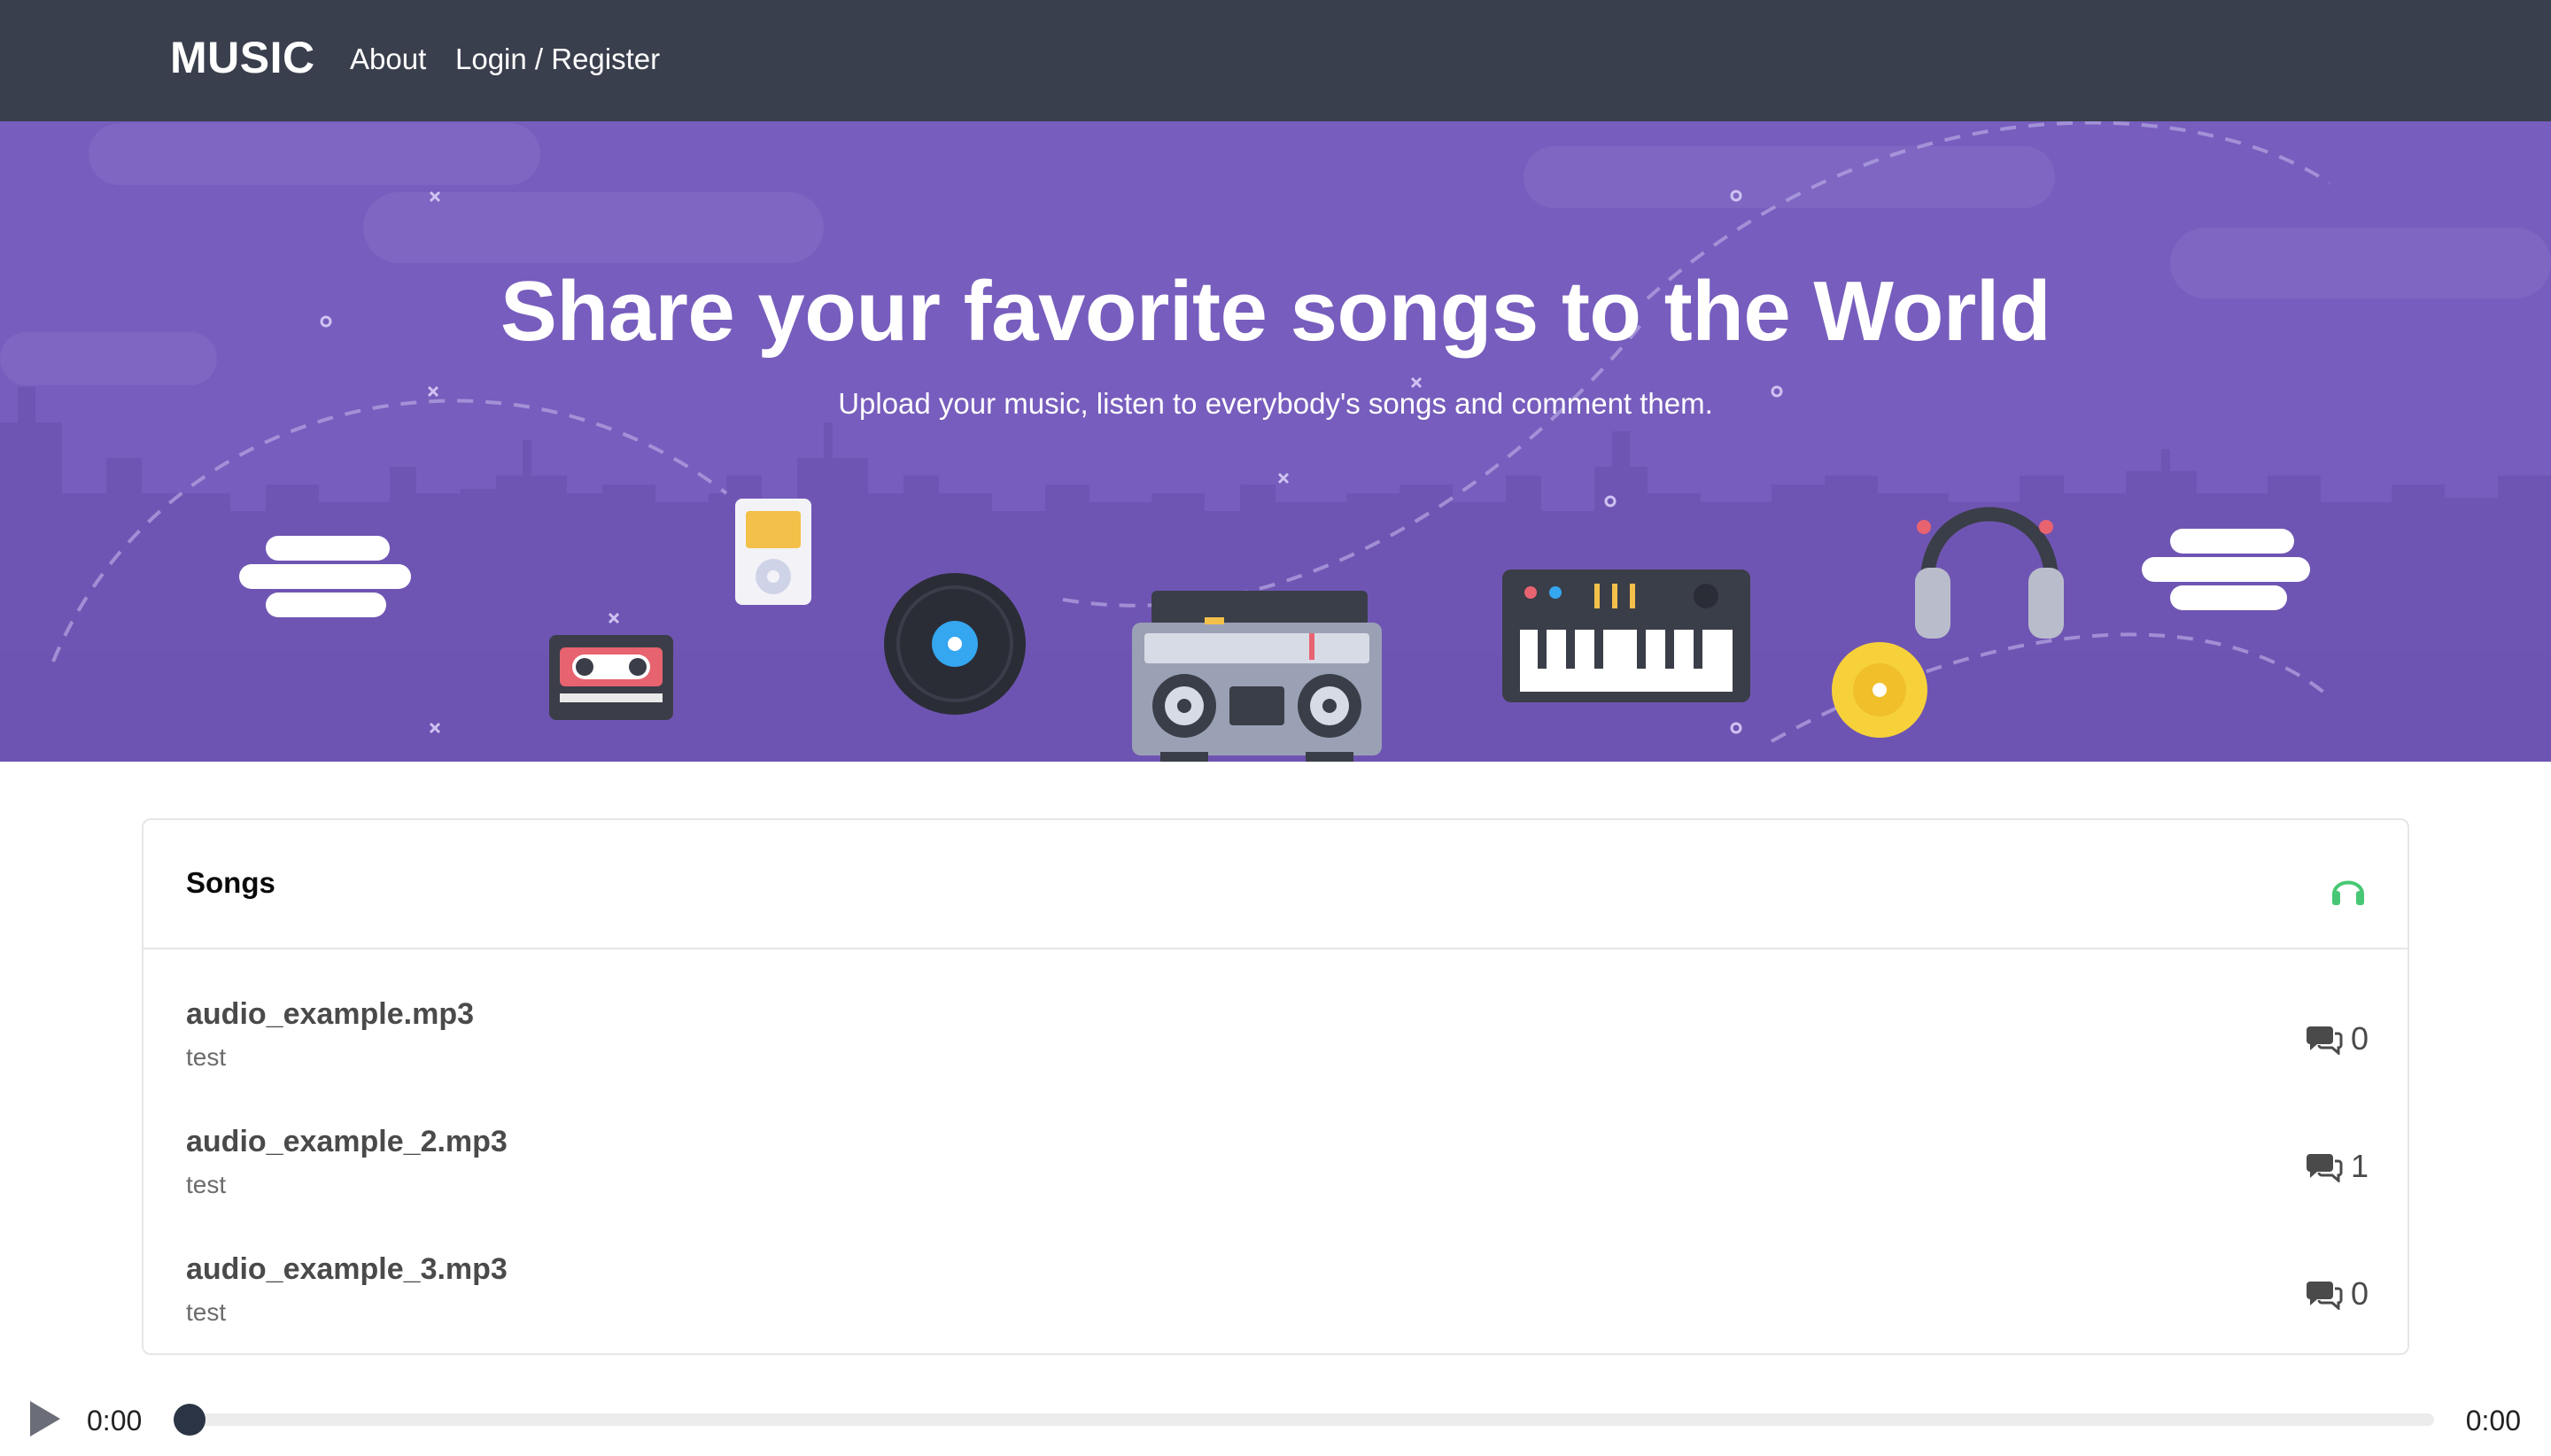 The width and height of the screenshot is (2551, 1456). What do you see at coordinates (388, 59) in the screenshot?
I see `nav-about-link: About` at bounding box center [388, 59].